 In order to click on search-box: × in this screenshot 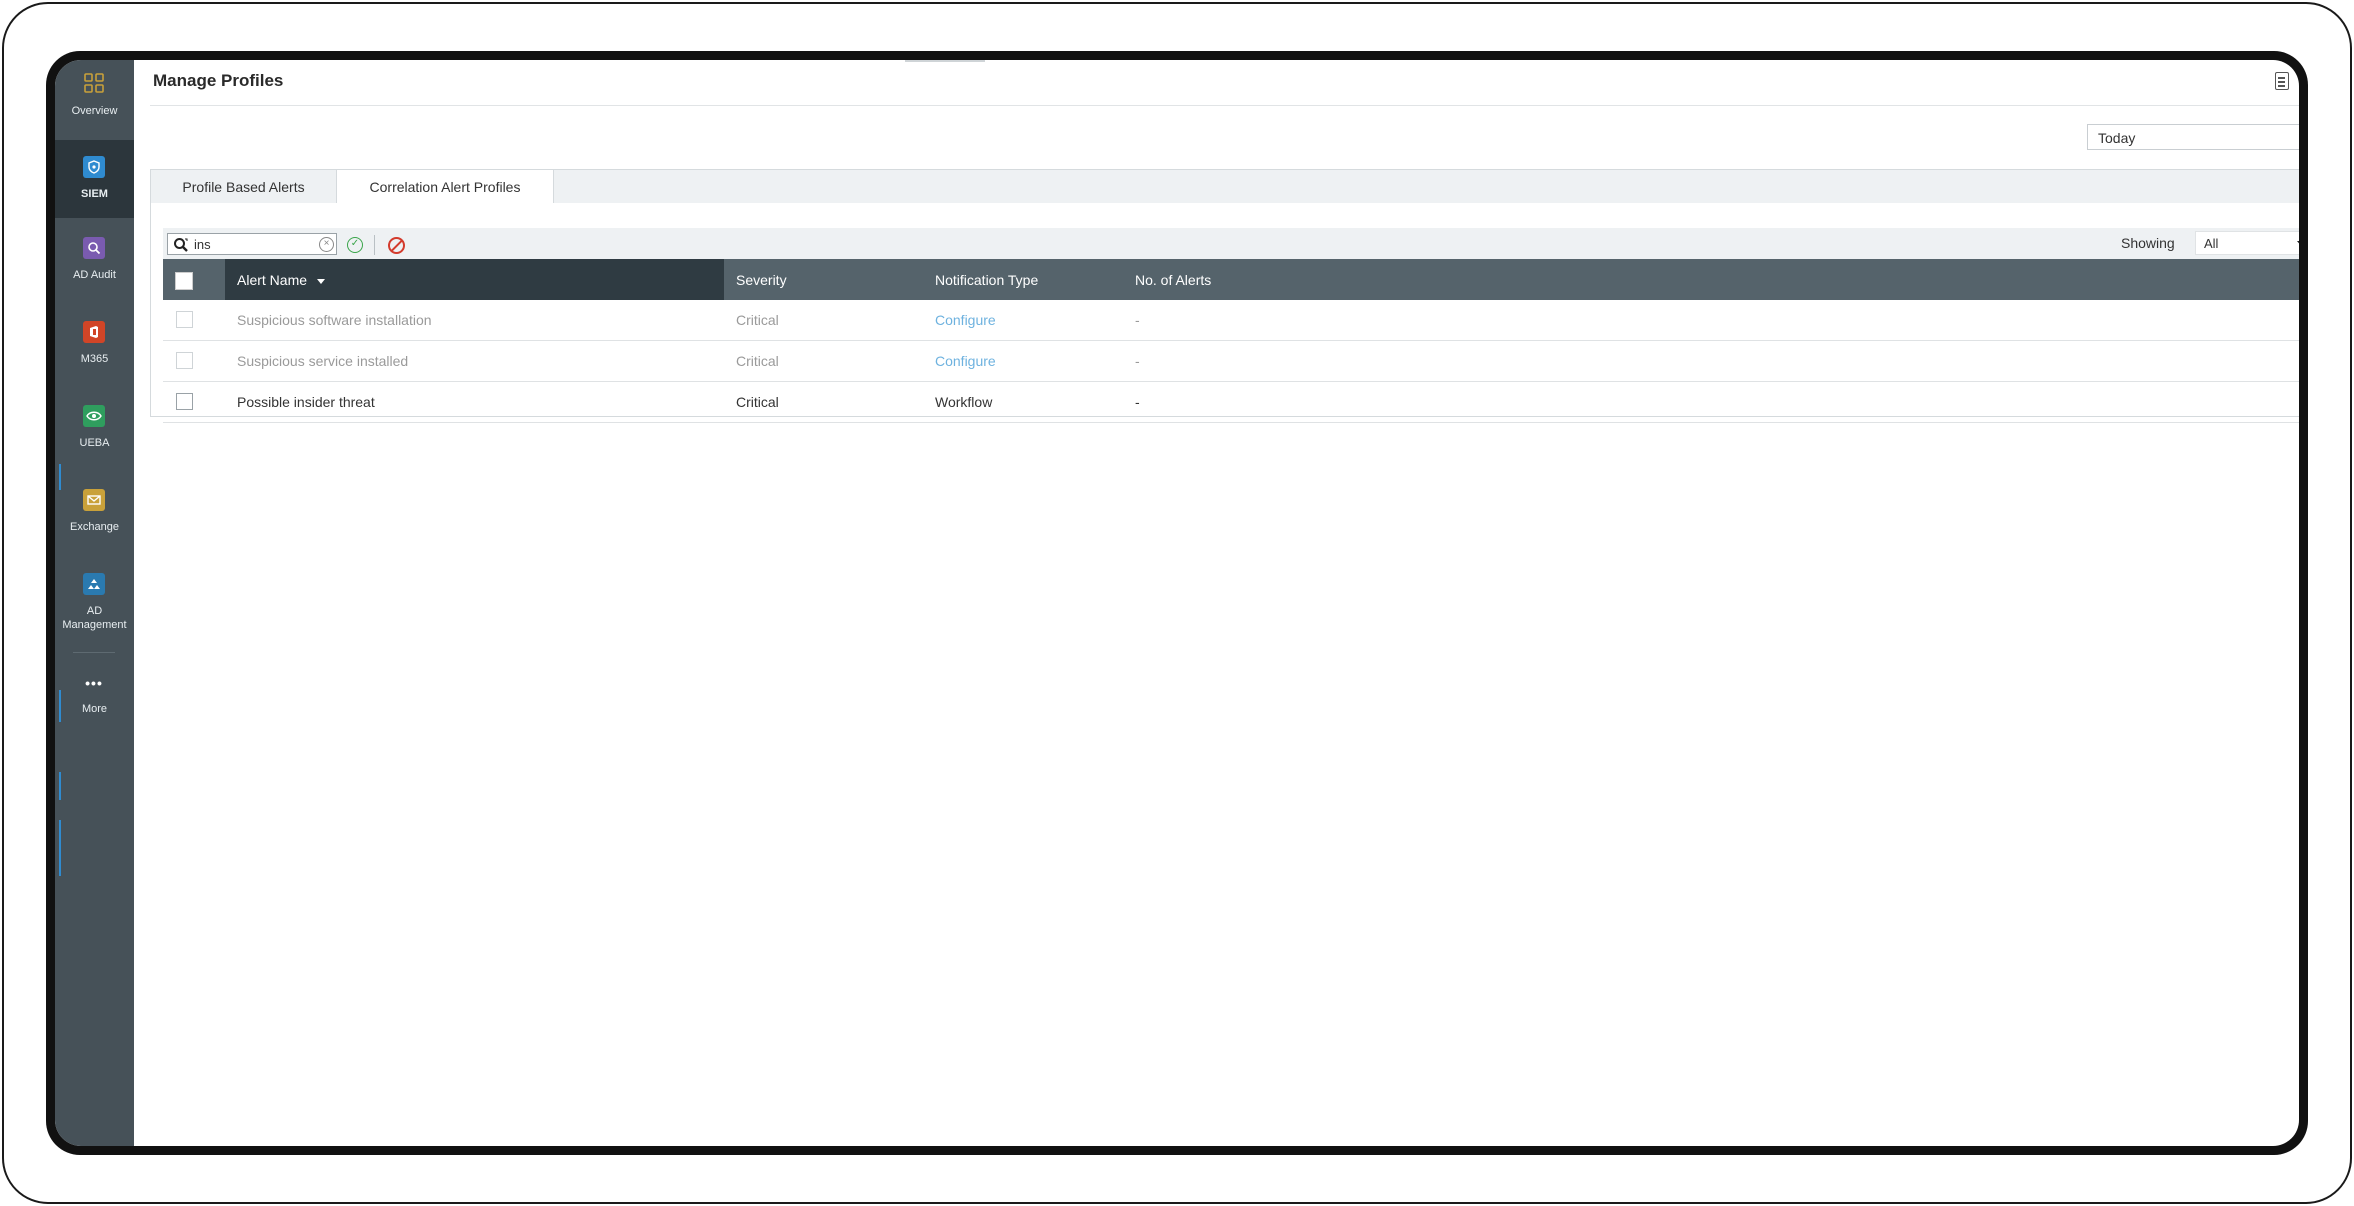, I will do `click(252, 244)`.